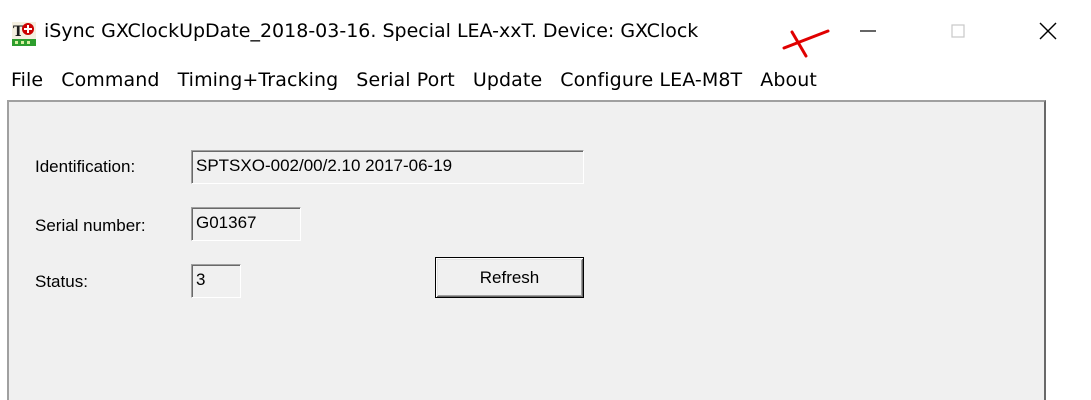 This screenshot has height=400, width=1091. What do you see at coordinates (110, 80) in the screenshot?
I see `menu-command: Command` at bounding box center [110, 80].